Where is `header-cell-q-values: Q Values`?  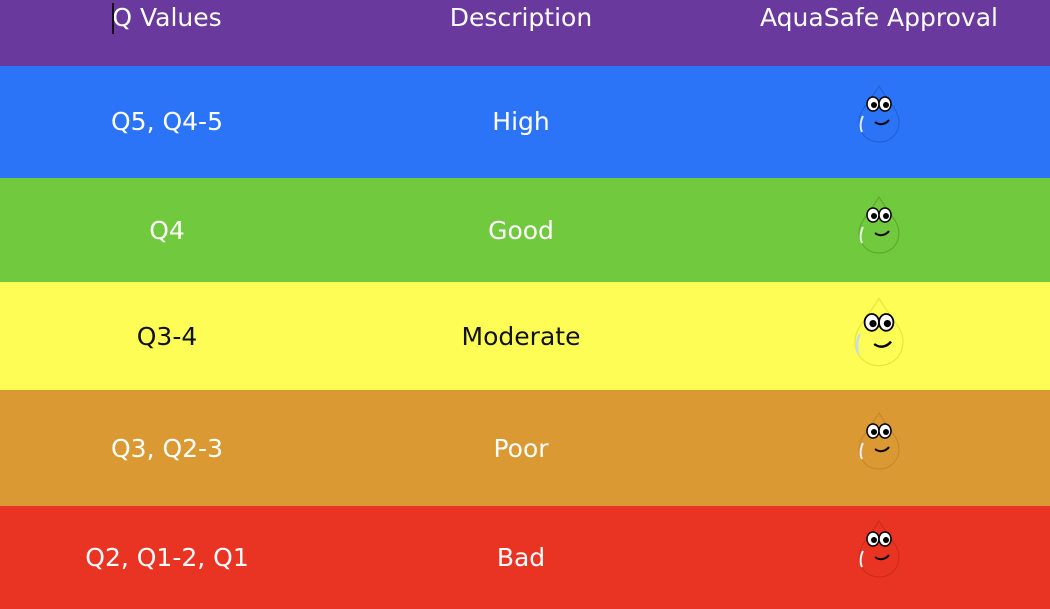 header-cell-q-values: Q Values is located at coordinates (167, 17).